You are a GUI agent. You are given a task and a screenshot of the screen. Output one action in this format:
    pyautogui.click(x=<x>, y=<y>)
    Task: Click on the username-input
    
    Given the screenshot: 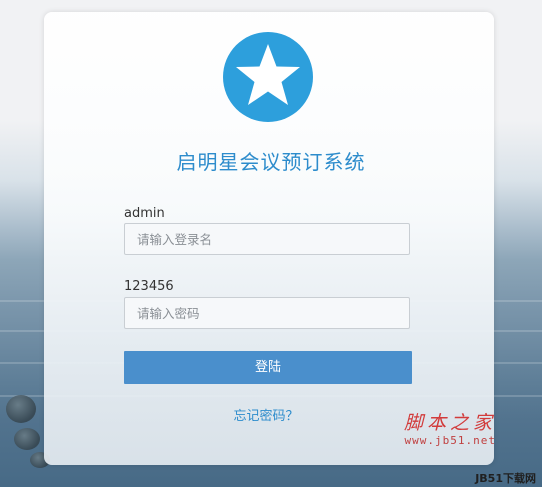 What is the action you would take?
    pyautogui.click(x=267, y=239)
    